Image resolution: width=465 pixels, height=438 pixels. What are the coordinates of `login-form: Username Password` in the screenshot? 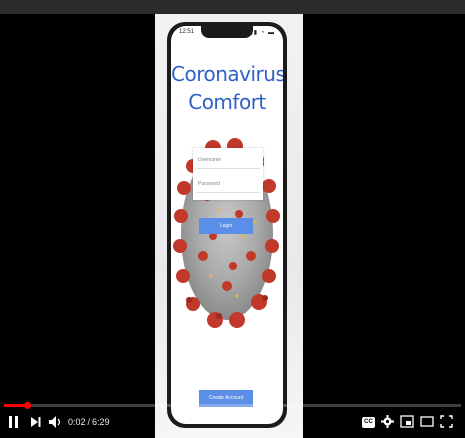 It's located at (228, 174).